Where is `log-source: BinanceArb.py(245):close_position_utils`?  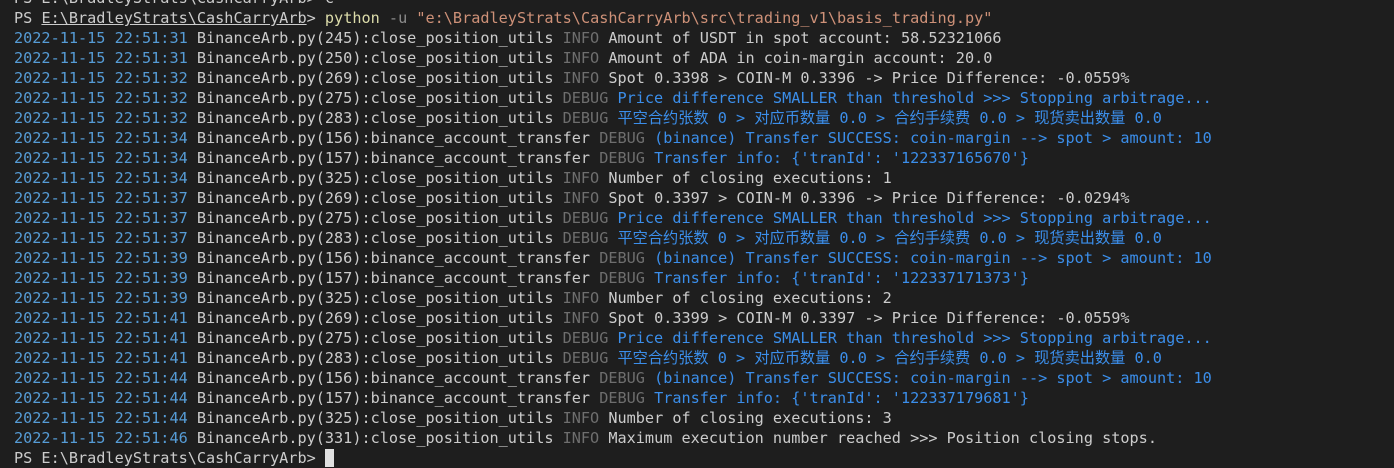
log-source: BinanceArb.py(245):close_position_utils is located at coordinates (375, 38).